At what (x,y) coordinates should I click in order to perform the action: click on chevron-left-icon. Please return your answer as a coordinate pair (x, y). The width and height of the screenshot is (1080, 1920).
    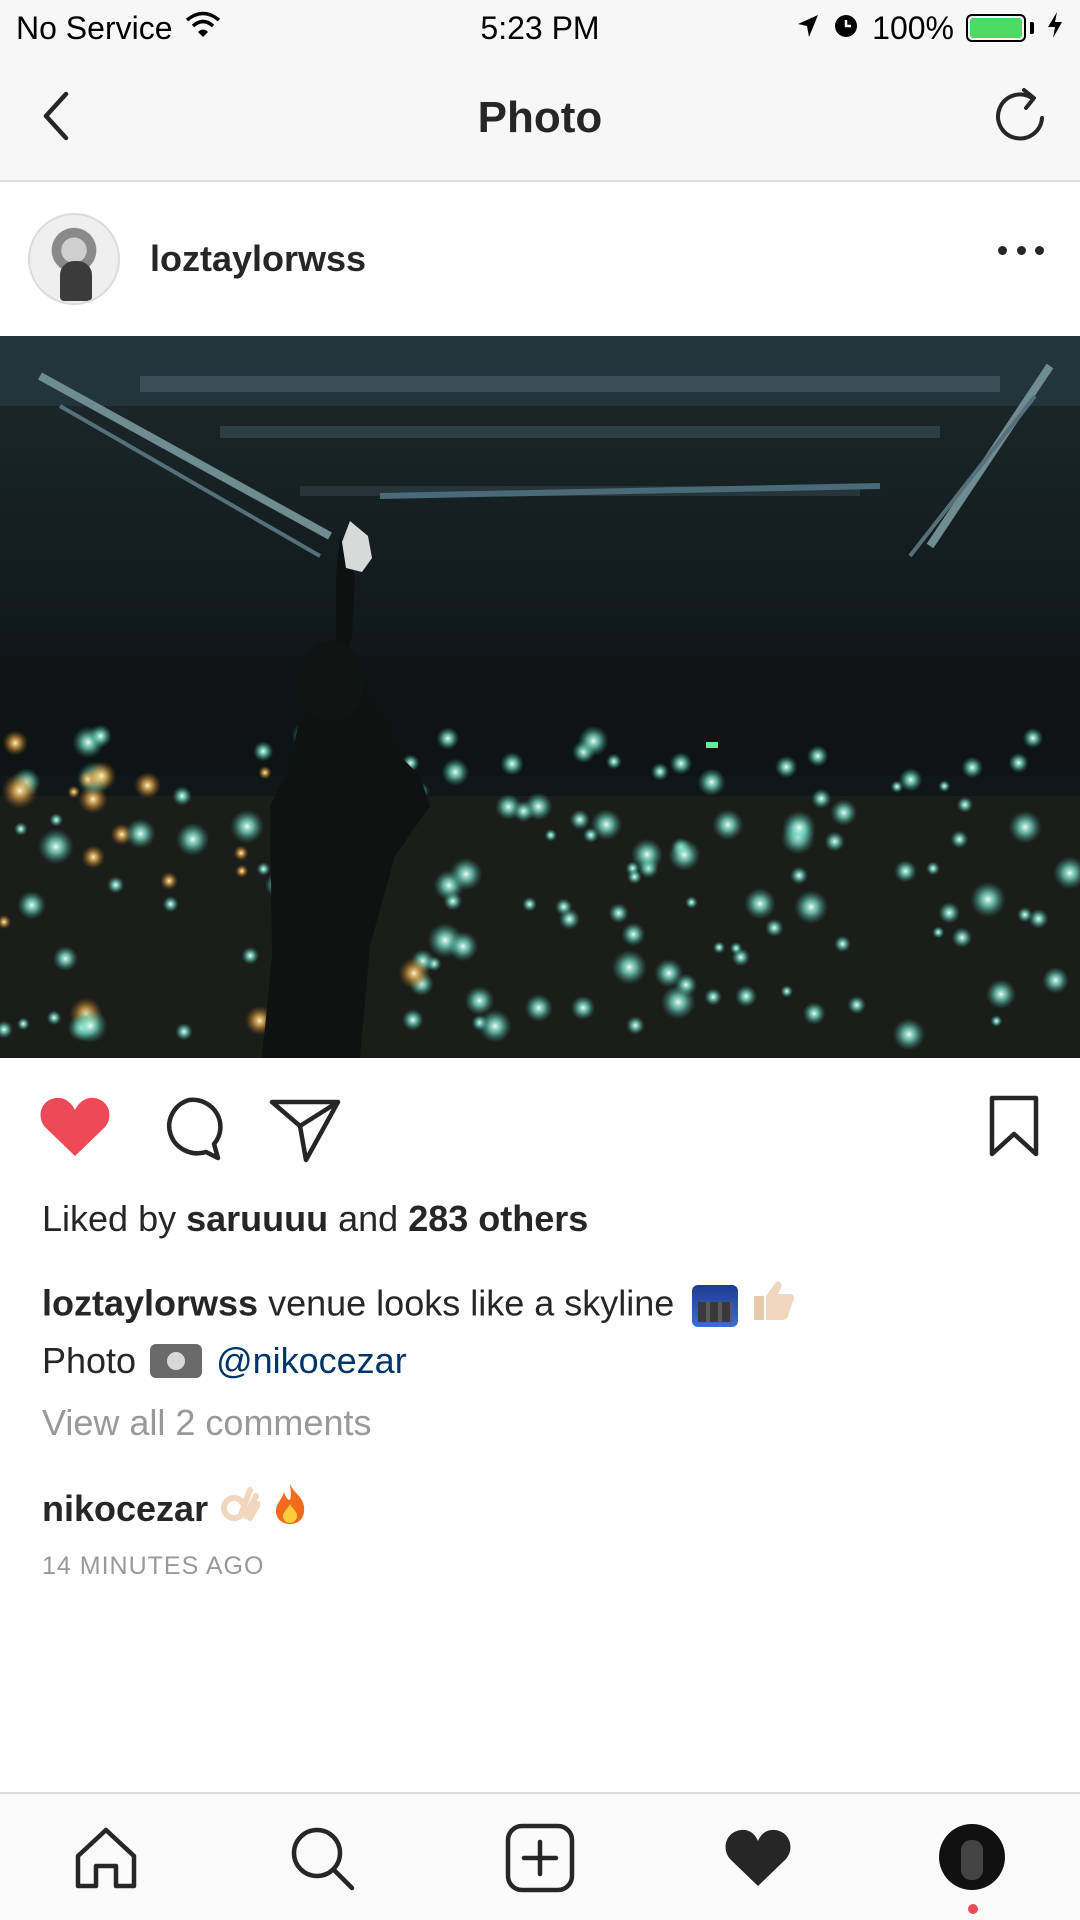
    Looking at the image, I should click on (60, 116).